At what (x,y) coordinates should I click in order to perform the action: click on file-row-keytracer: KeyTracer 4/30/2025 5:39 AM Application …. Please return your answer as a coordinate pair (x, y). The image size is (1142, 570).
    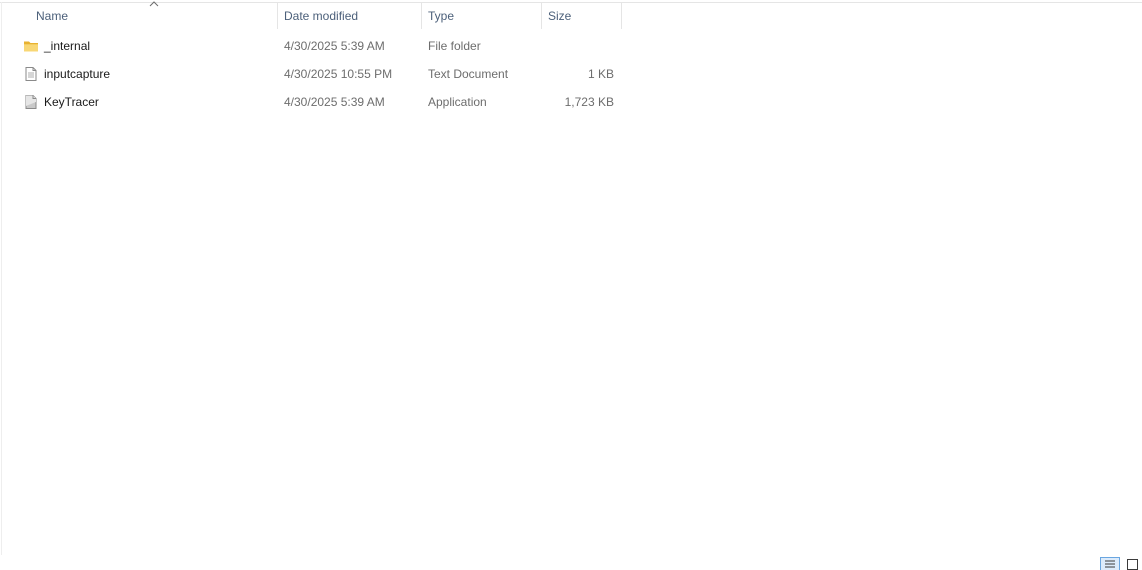
    Looking at the image, I should click on (321, 102).